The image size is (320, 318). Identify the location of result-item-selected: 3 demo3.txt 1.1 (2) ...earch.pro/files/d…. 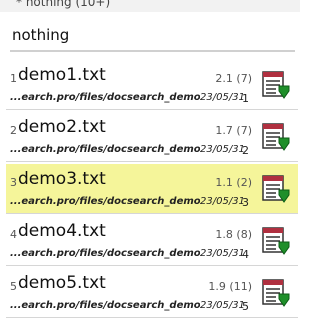
(152, 189).